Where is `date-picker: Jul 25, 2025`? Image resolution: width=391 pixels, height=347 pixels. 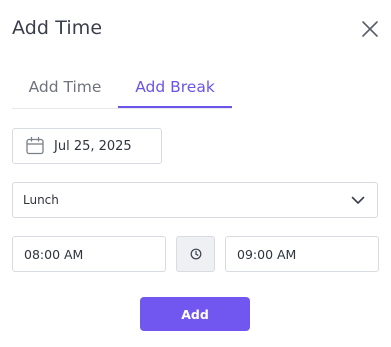 date-picker: Jul 25, 2025 is located at coordinates (87, 146).